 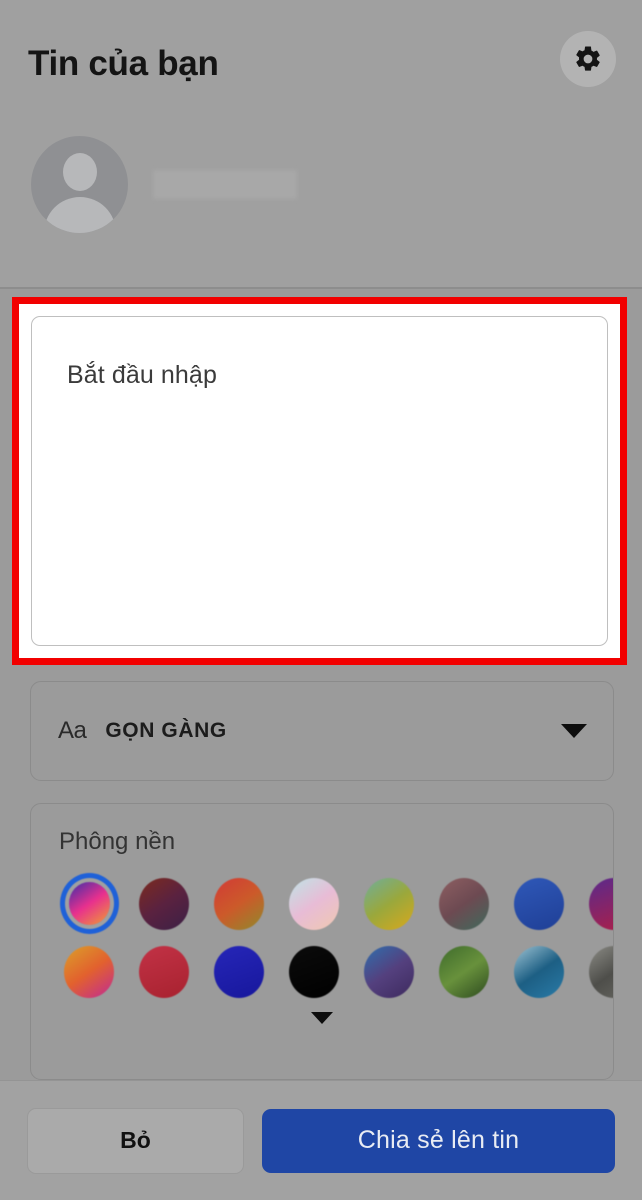 I want to click on background-swatch-red-orange-olive, so click(x=239, y=903).